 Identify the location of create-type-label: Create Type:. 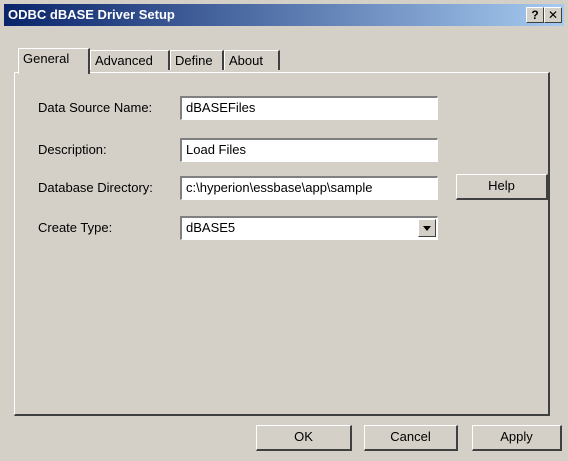
(75, 227).